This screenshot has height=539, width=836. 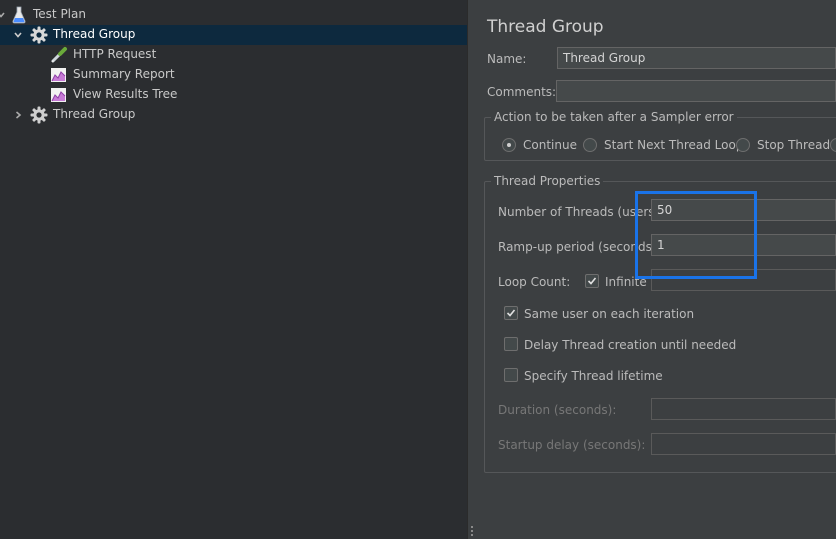 What do you see at coordinates (743, 409) in the screenshot?
I see `duration-field` at bounding box center [743, 409].